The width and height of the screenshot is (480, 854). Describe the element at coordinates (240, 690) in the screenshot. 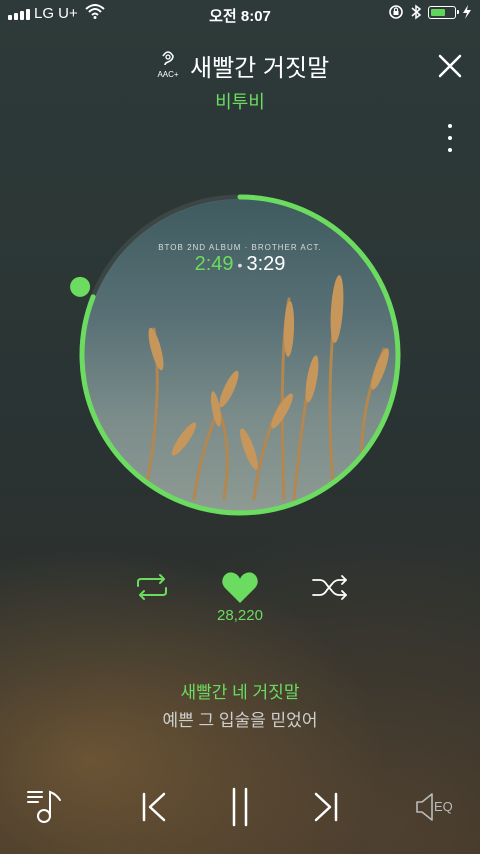

I see `lyric-current-line: 새빨간 네 거짓말` at that location.